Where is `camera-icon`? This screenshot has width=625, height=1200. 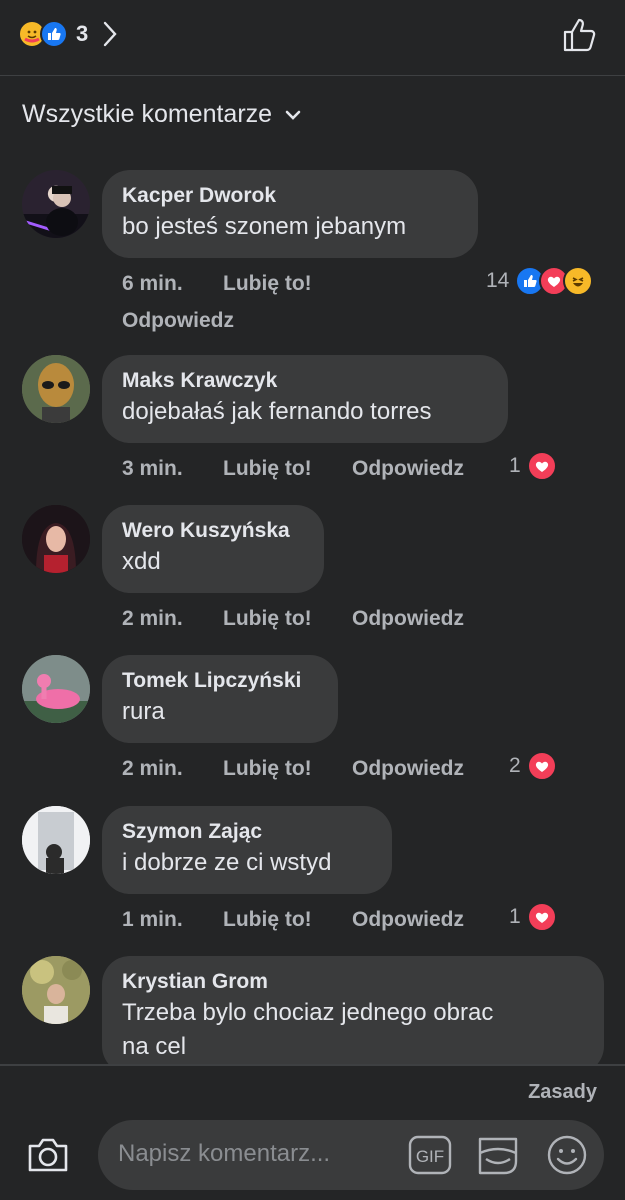
camera-icon is located at coordinates (48, 1155).